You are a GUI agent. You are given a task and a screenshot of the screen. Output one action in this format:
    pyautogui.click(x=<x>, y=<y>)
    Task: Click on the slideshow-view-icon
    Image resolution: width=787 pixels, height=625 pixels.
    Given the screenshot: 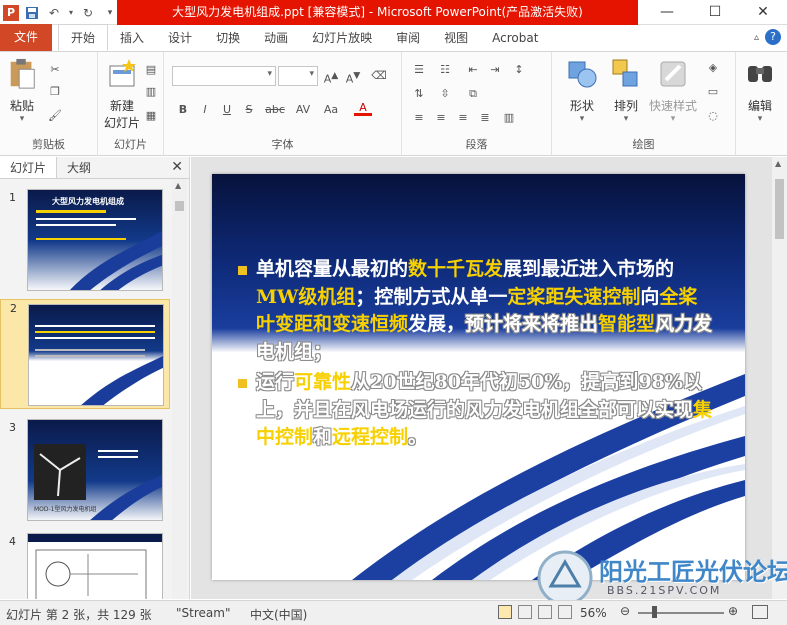 What is the action you would take?
    pyautogui.click(x=565, y=612)
    